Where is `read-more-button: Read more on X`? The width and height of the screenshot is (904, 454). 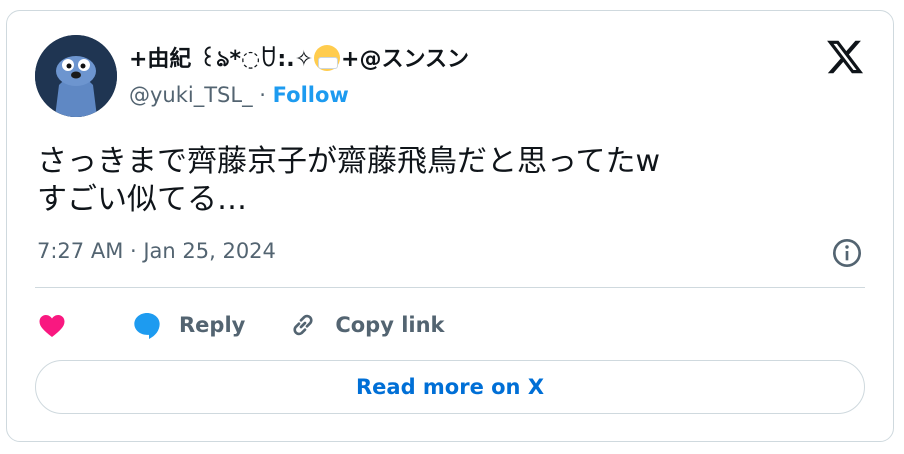
read-more-button: Read more on X is located at coordinates (450, 387).